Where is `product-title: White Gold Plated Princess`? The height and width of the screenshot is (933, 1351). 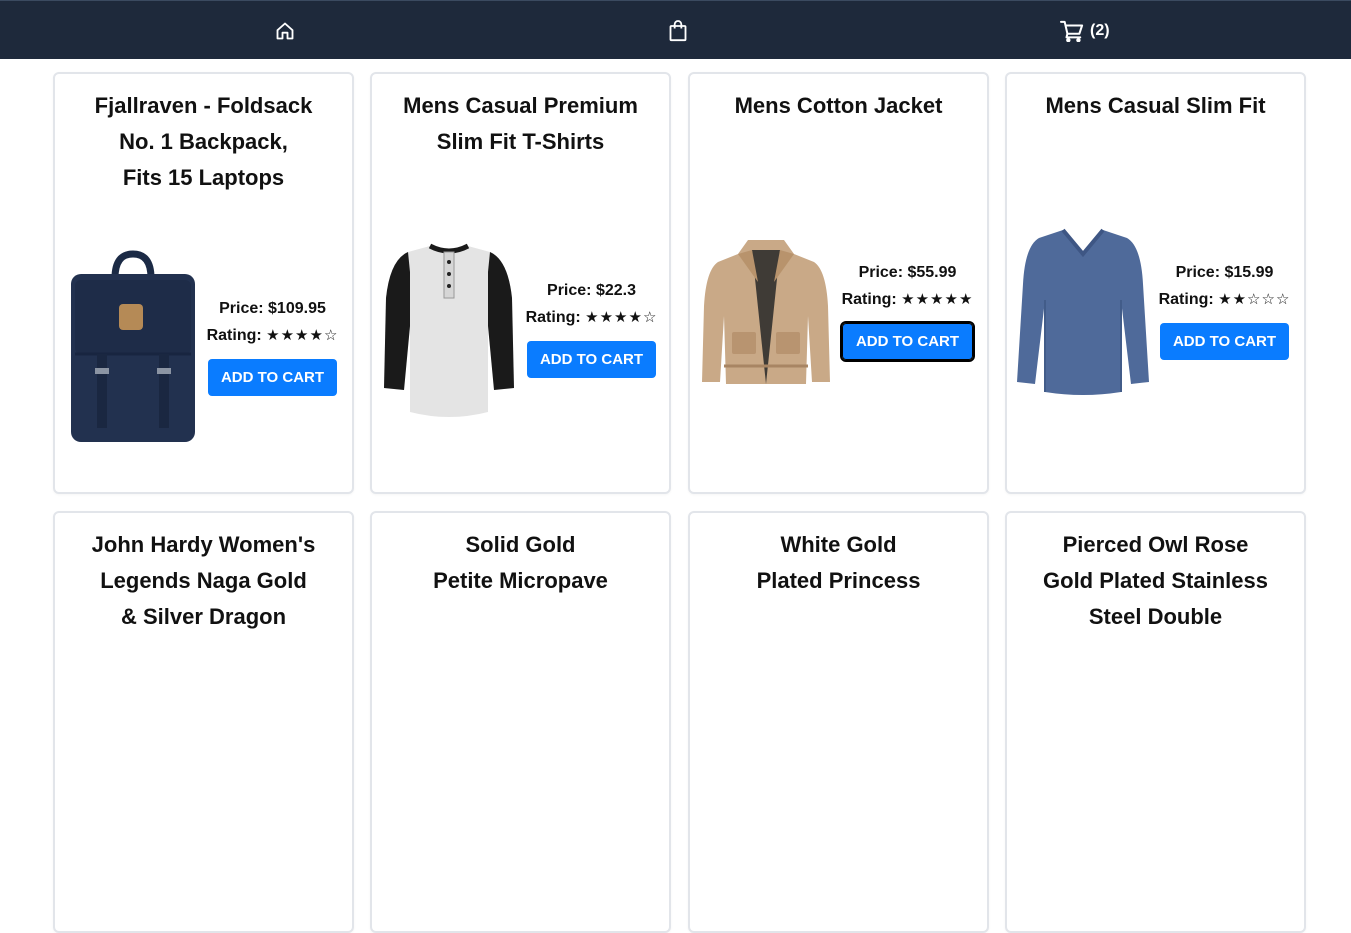 product-title: White Gold Plated Princess is located at coordinates (838, 562).